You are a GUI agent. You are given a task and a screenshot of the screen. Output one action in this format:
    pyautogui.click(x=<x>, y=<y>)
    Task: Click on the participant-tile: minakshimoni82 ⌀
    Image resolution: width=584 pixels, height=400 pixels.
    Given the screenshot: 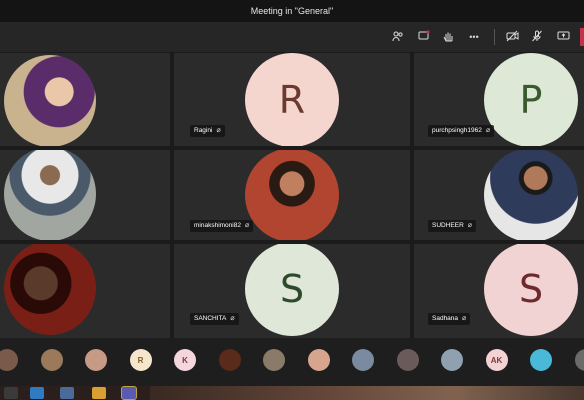 What is the action you would take?
    pyautogui.click(x=292, y=195)
    